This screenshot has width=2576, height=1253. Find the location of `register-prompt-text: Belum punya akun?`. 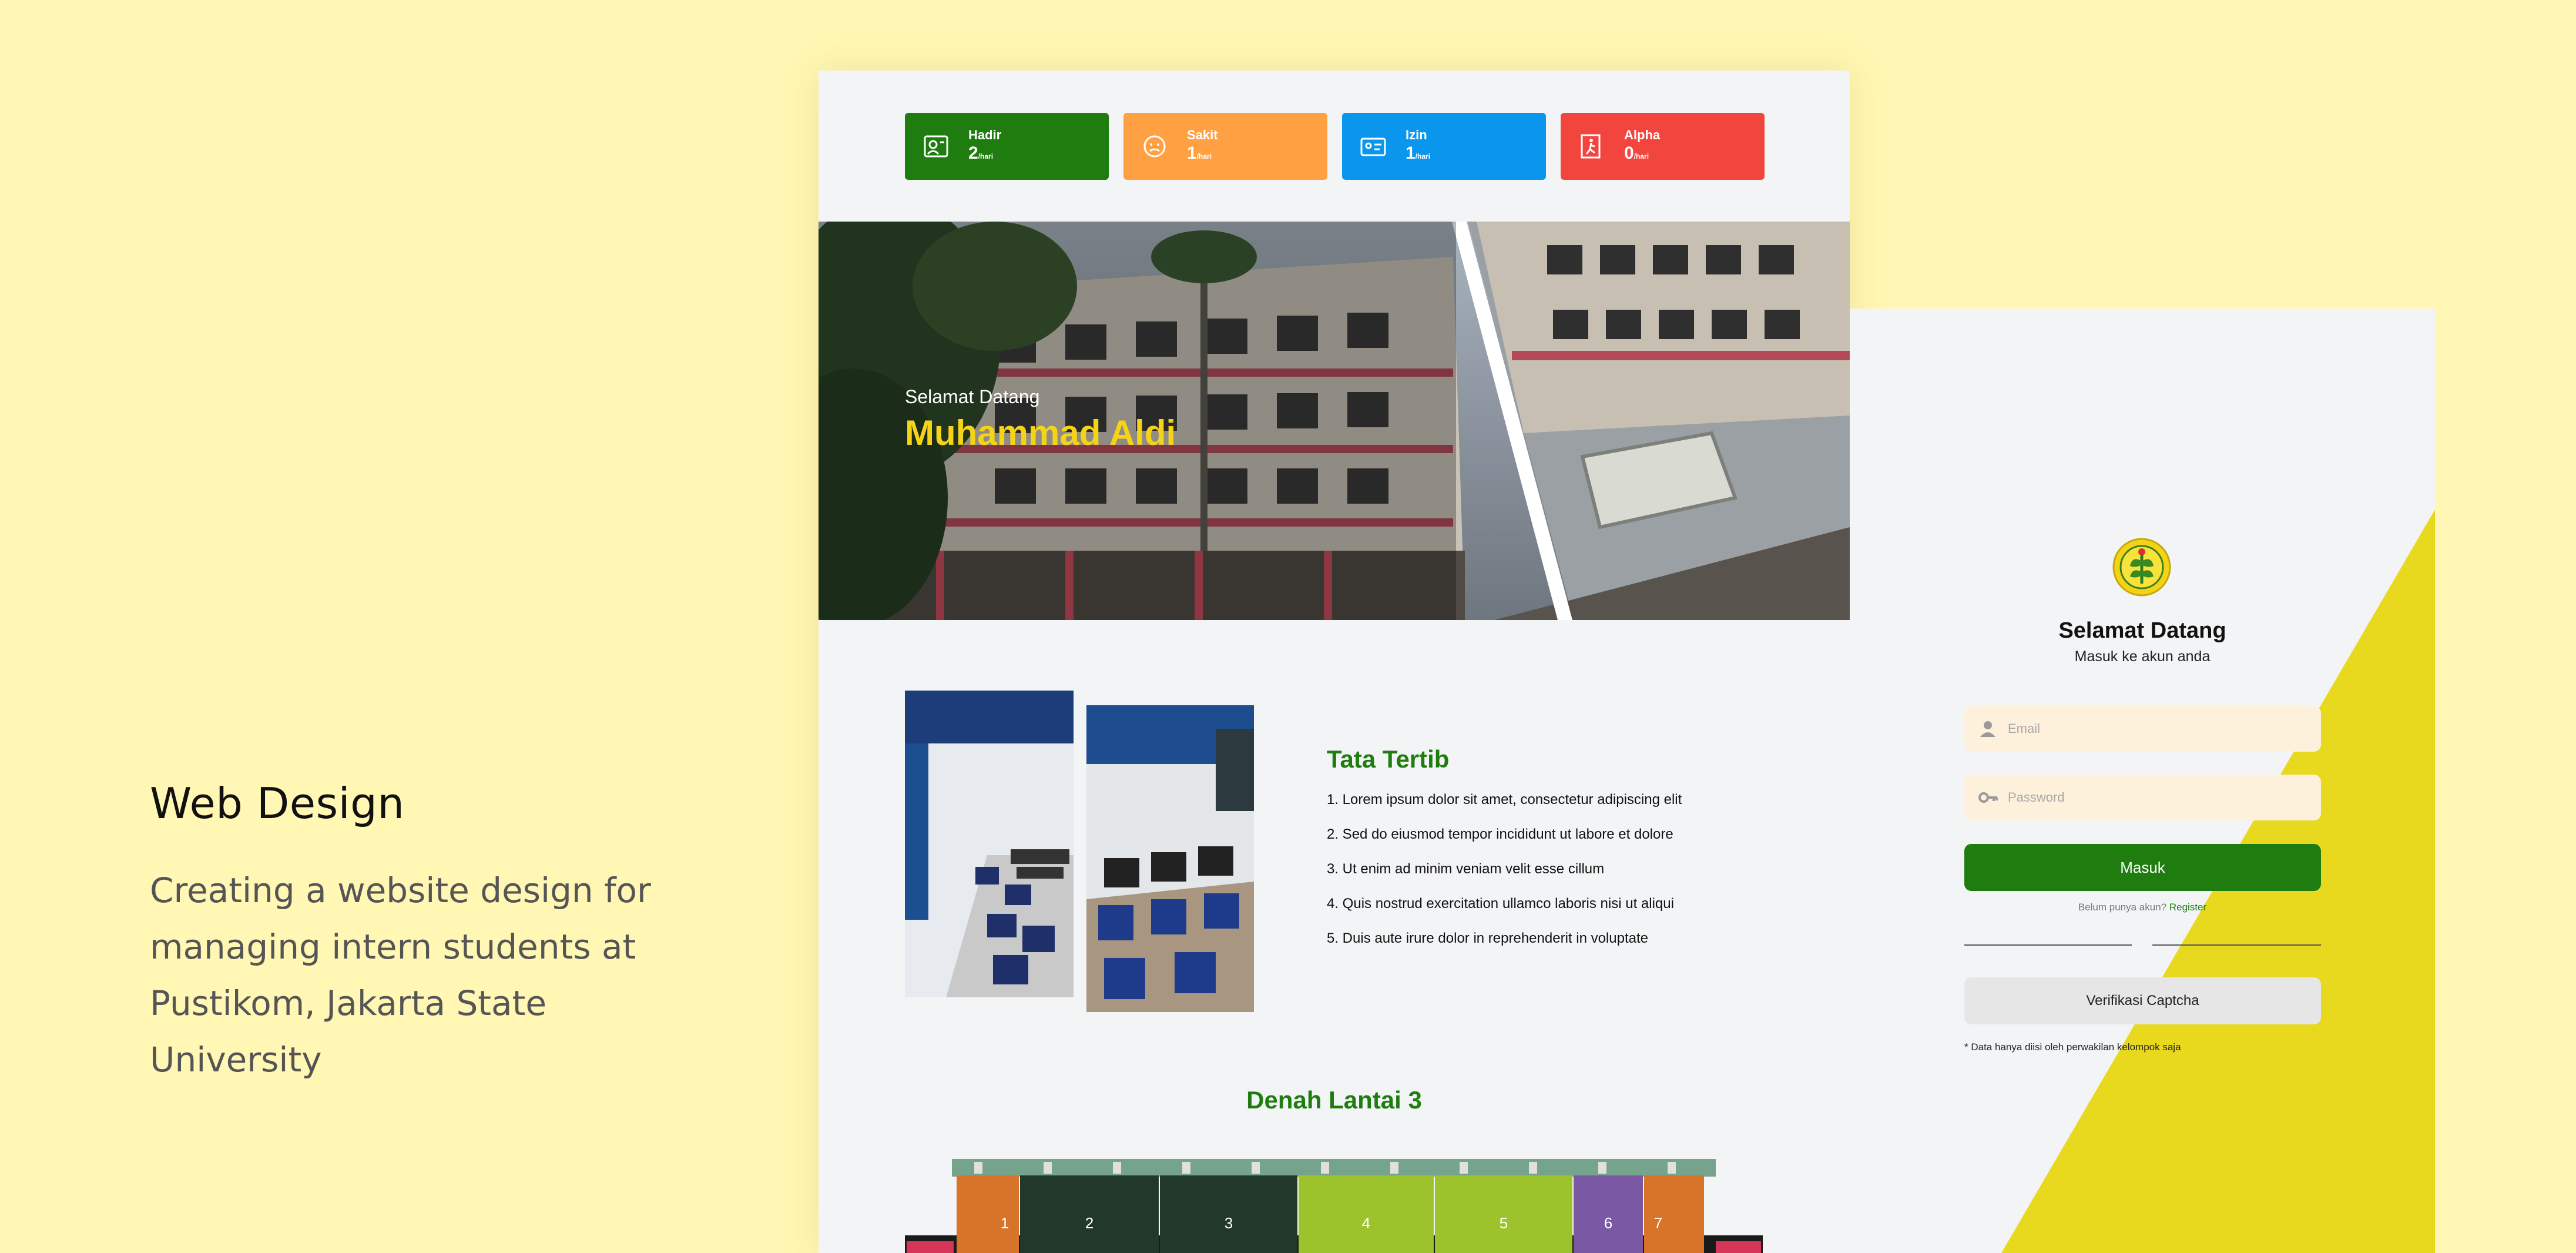

register-prompt-text: Belum punya akun? is located at coordinates (2122, 907).